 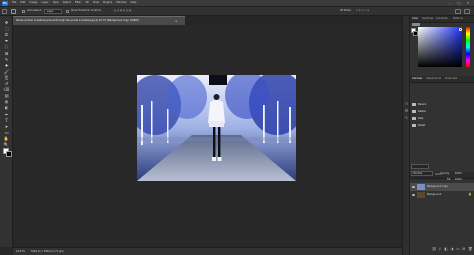 I want to click on layer-style-icon: ƒ, so click(x=440, y=249).